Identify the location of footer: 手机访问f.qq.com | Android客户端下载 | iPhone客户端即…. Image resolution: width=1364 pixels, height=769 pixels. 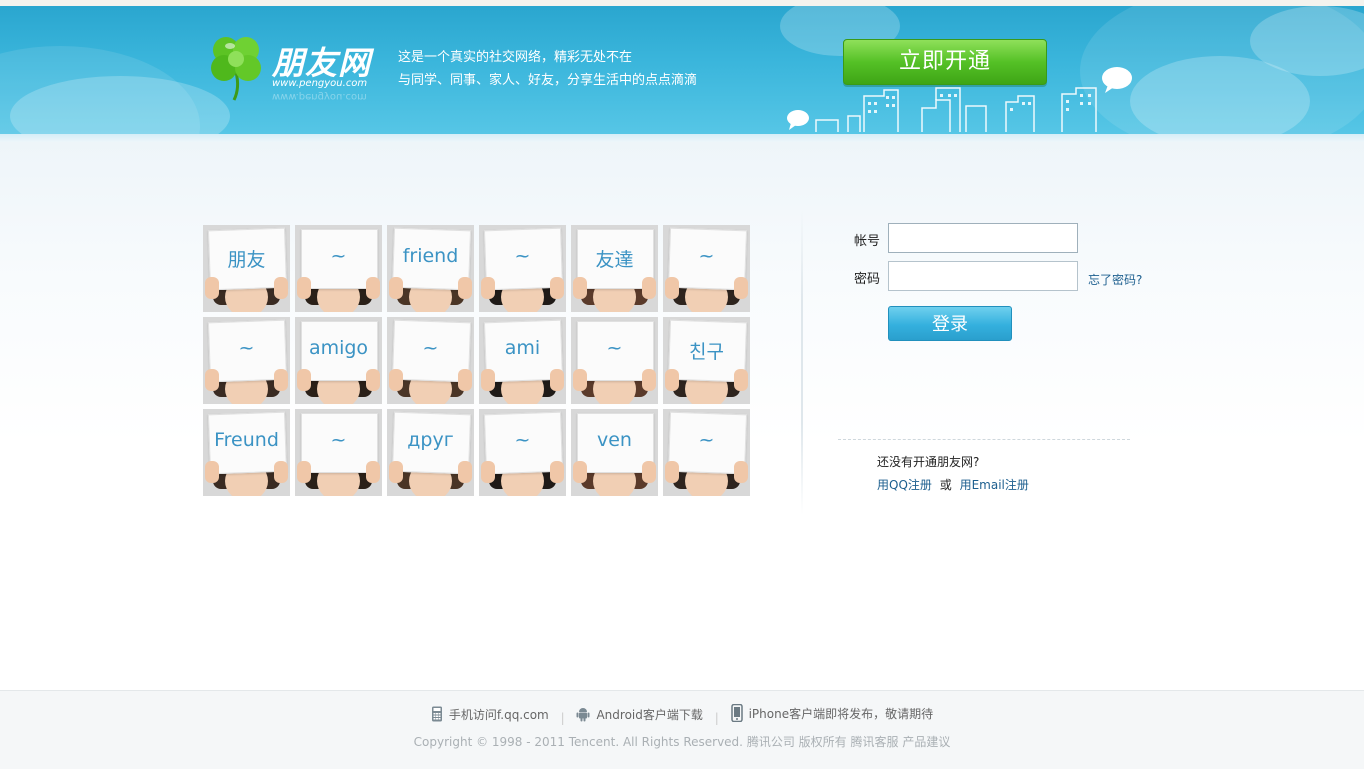
(682, 729).